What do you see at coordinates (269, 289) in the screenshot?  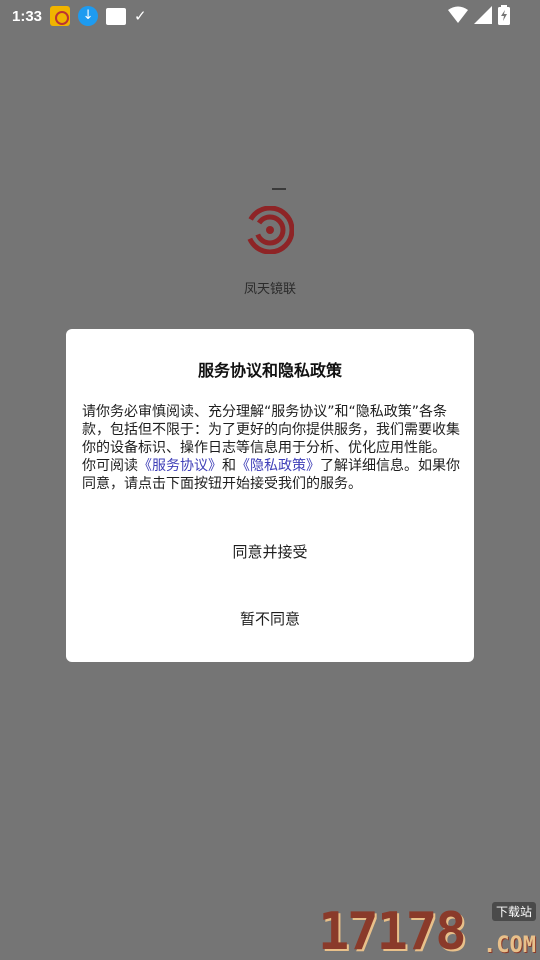 I see `app-name: 凤天镜联` at bounding box center [269, 289].